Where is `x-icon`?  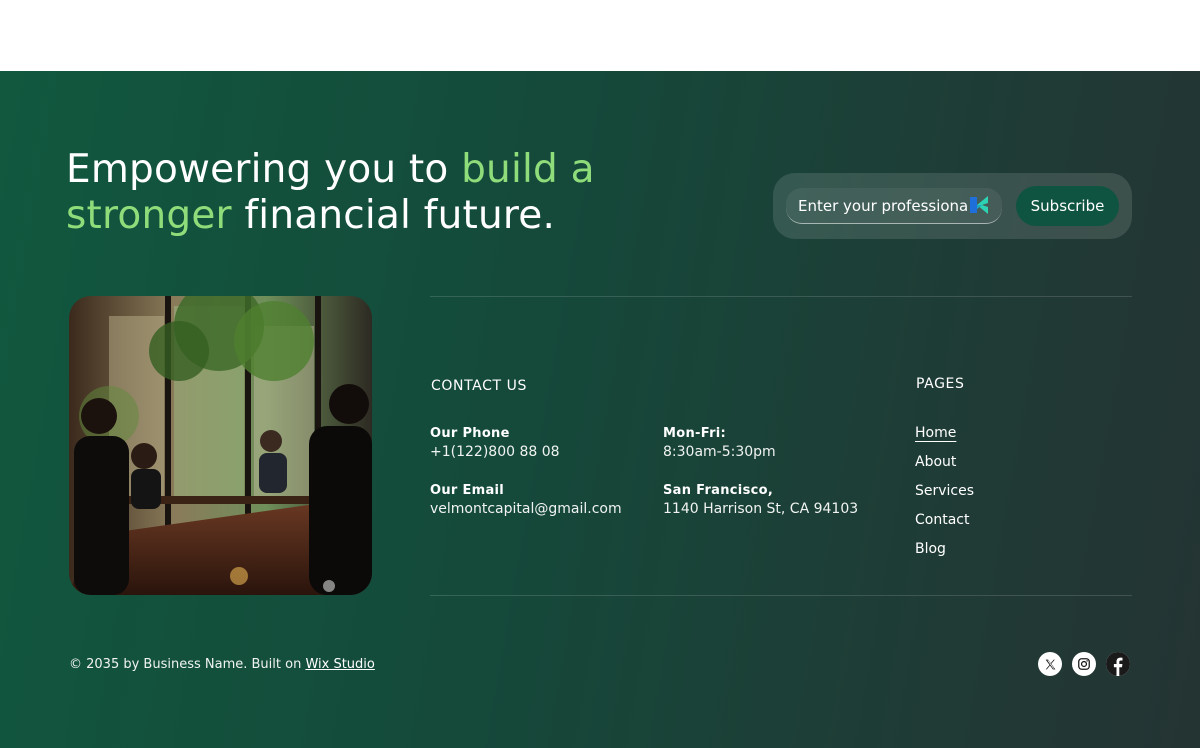 x-icon is located at coordinates (1050, 664).